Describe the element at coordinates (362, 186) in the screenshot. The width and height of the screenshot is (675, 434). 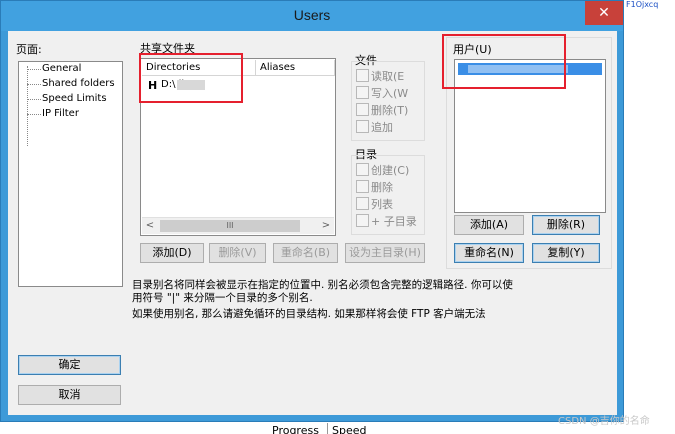
I see `dir-delete-checkbox` at that location.